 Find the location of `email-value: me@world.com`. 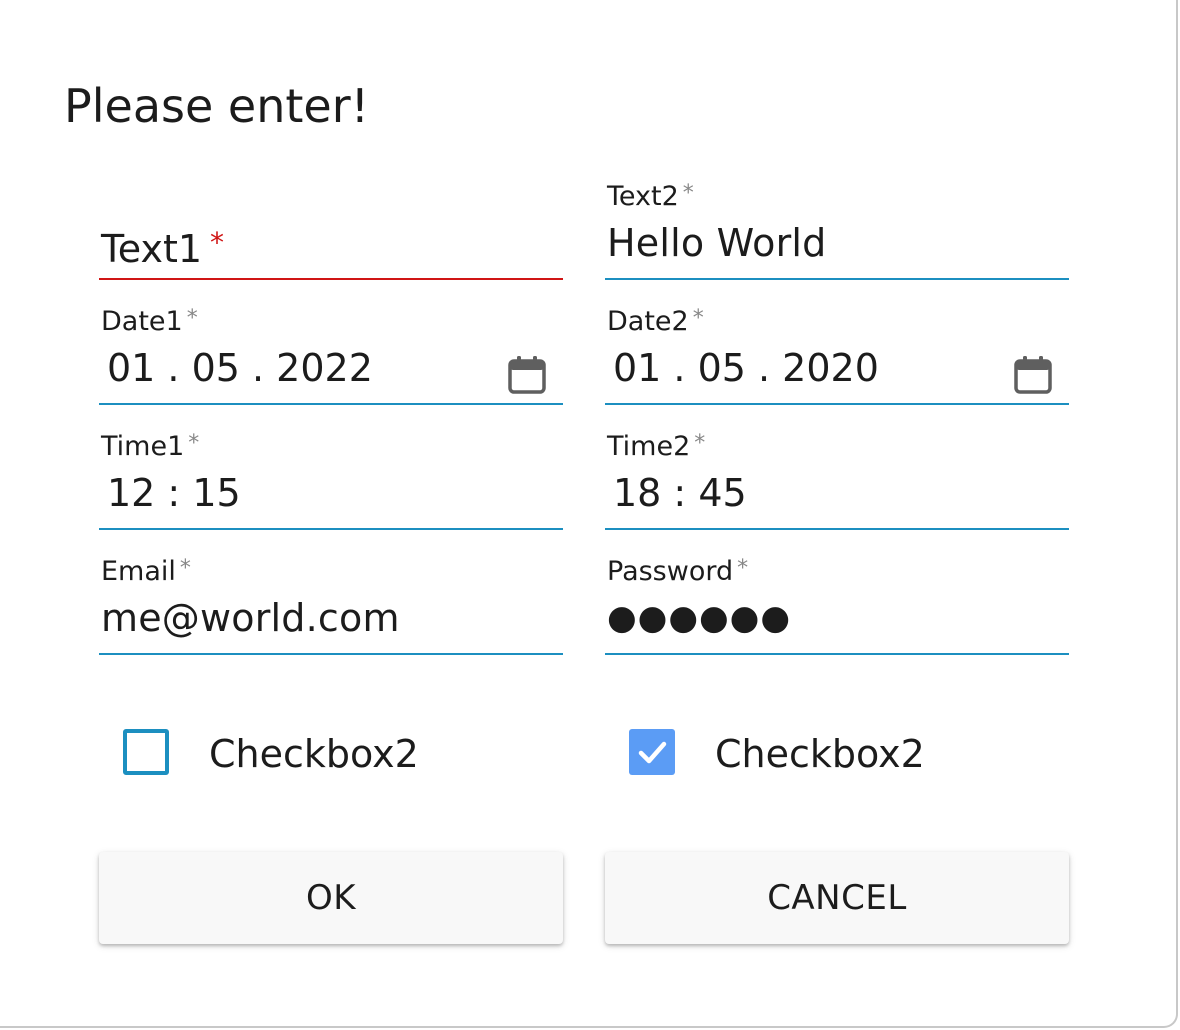

email-value: me@world.com is located at coordinates (250, 618).